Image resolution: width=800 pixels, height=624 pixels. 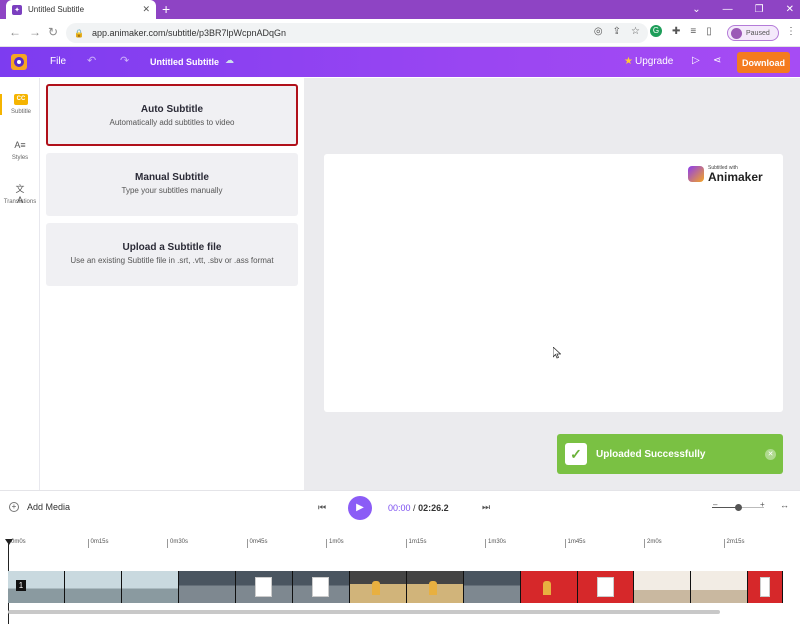 I want to click on animaker-logo-icon, so click(x=19, y=62).